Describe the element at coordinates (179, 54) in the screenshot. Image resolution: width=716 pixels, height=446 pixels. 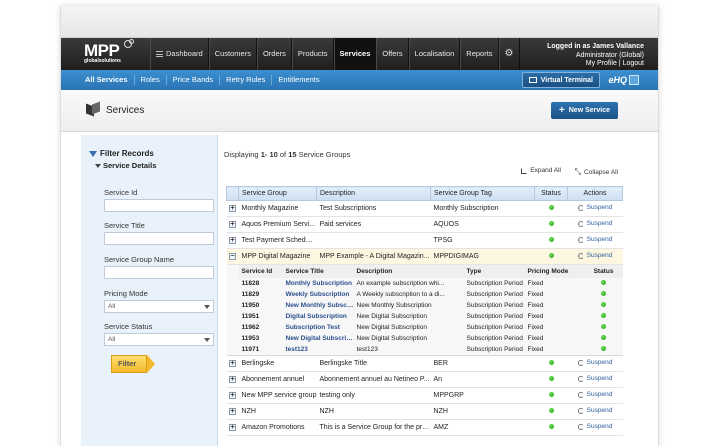
I see `nav-dashboard: Dashboard` at that location.